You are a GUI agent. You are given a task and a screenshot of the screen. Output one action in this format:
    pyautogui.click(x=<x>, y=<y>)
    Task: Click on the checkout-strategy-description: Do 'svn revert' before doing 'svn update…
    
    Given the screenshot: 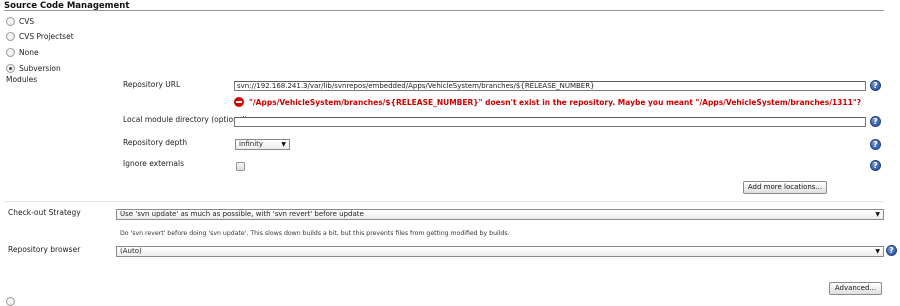 What is the action you would take?
    pyautogui.click(x=315, y=233)
    